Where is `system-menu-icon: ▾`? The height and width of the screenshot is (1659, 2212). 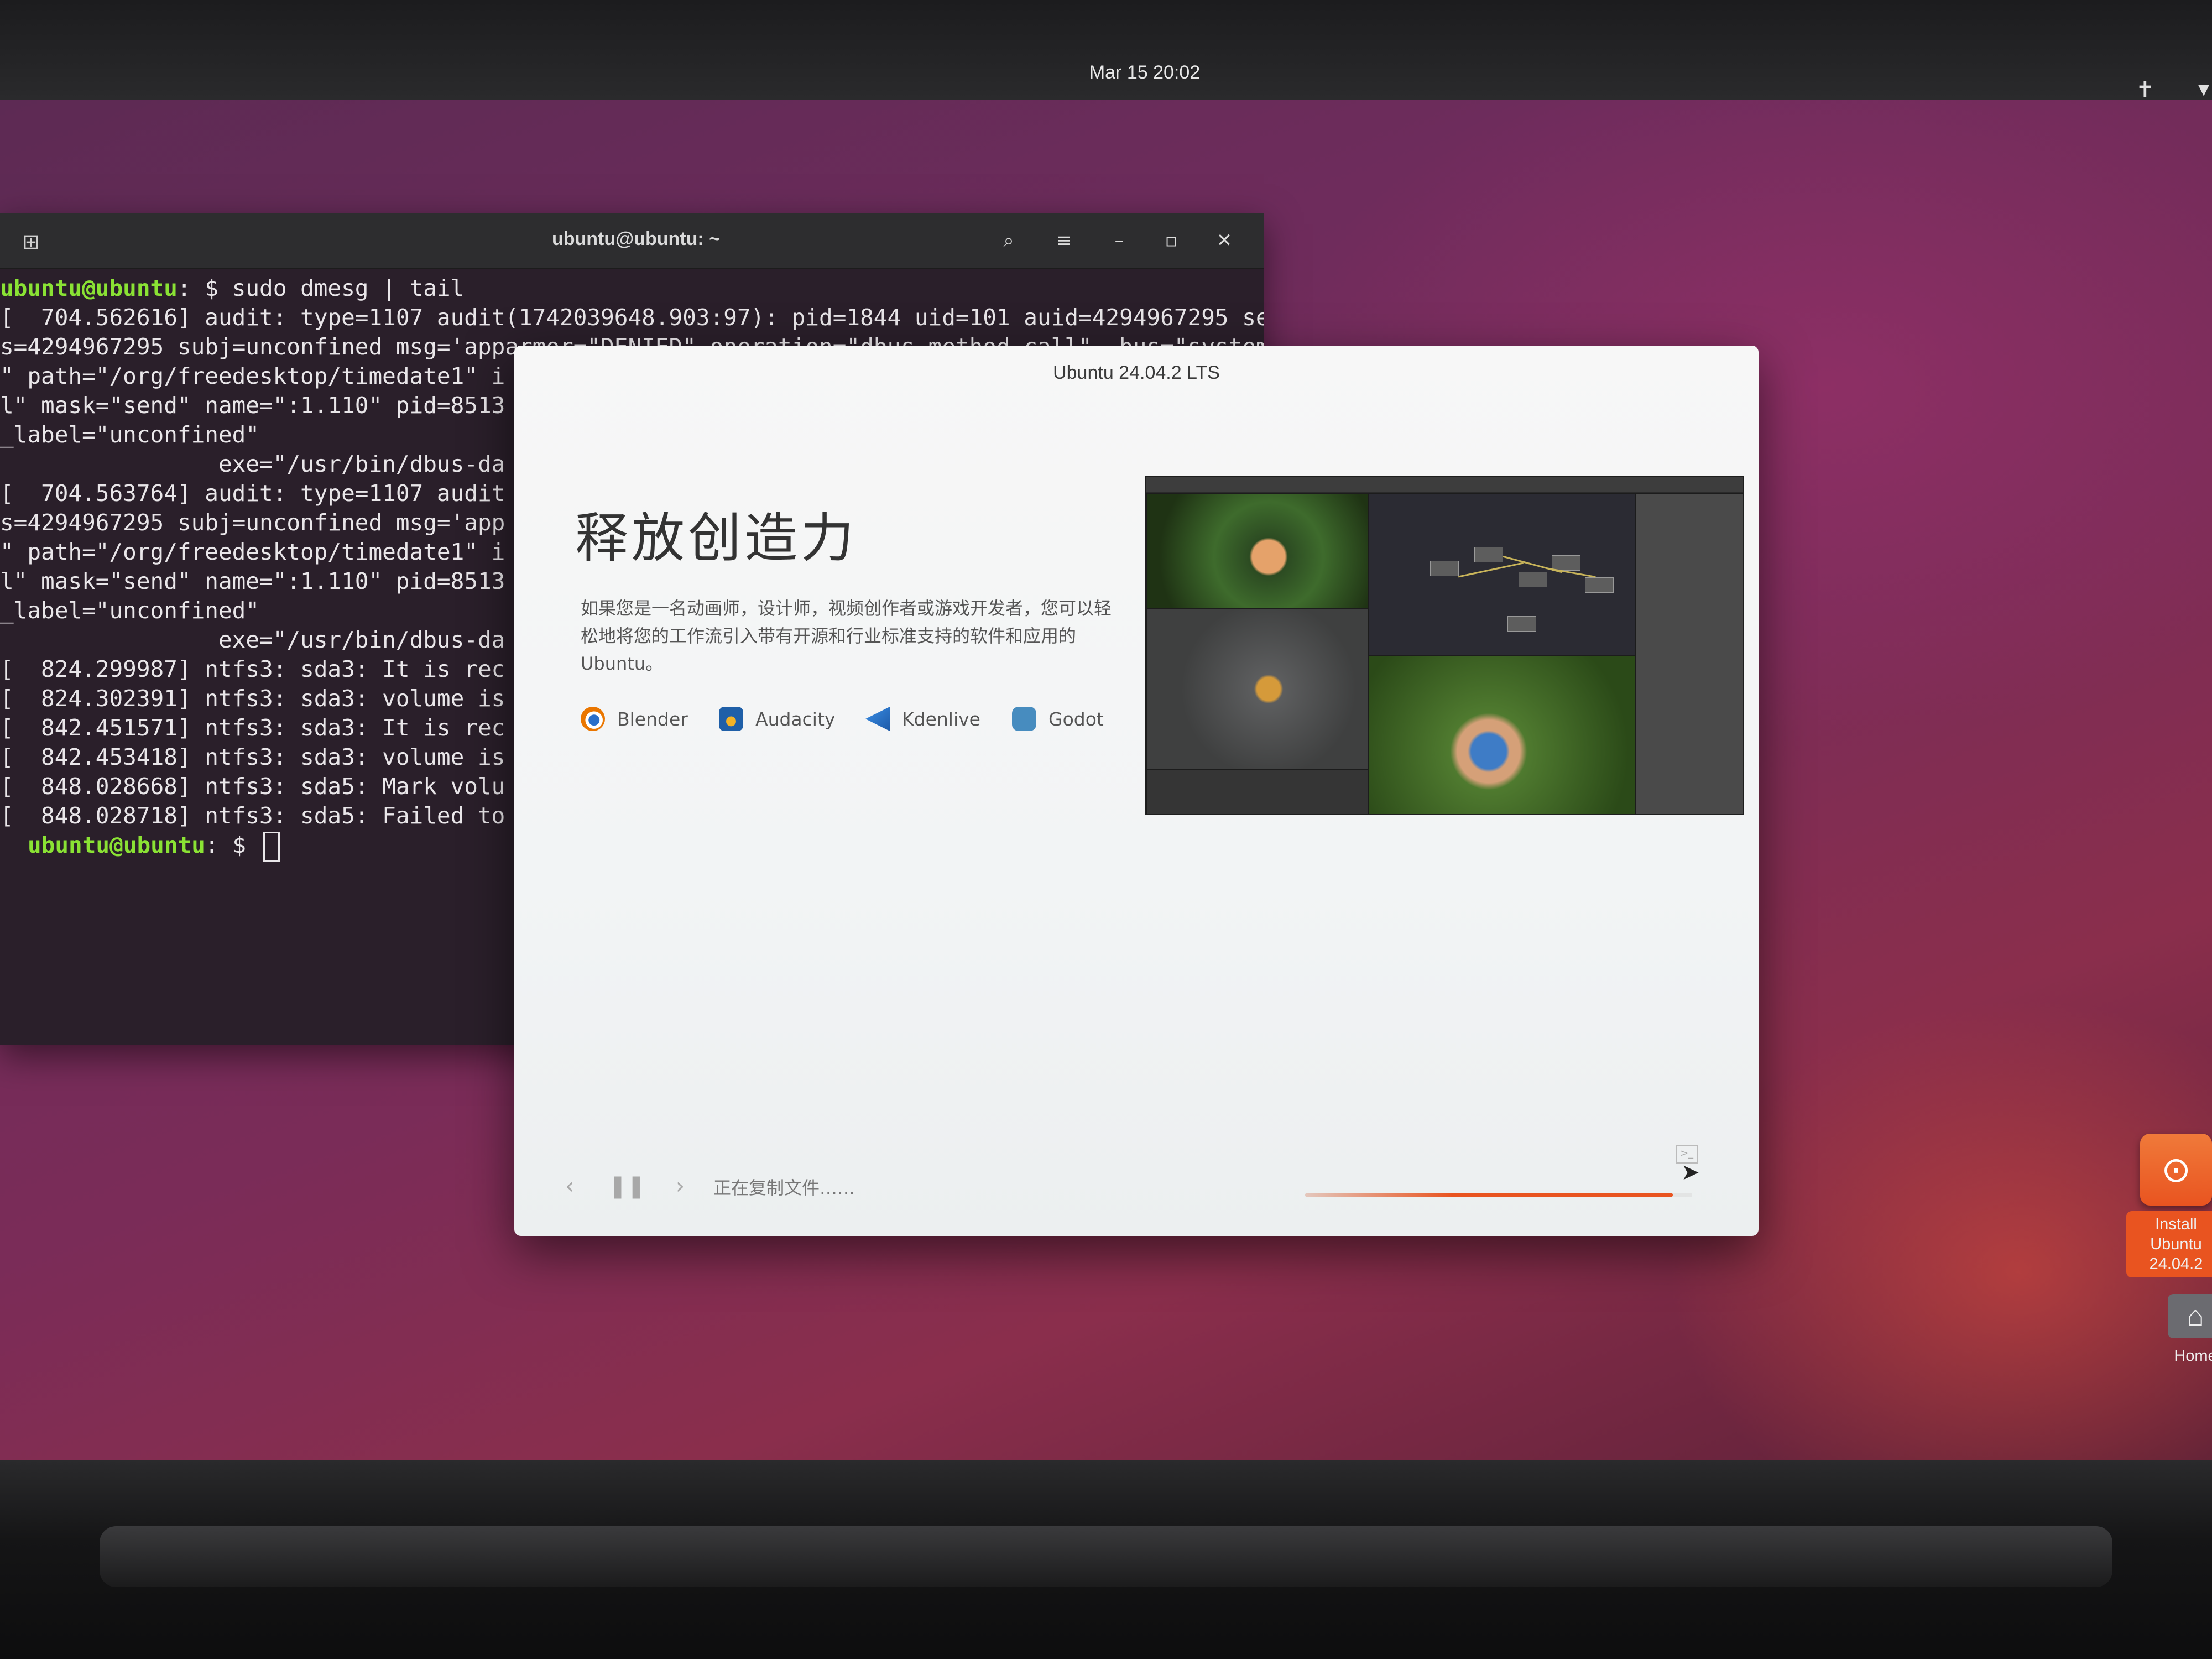 system-menu-icon: ▾ is located at coordinates (2204, 89).